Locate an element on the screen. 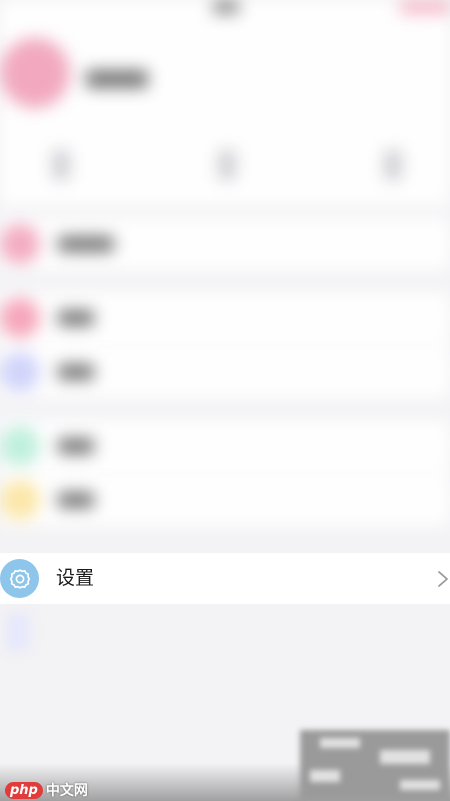 The image size is (450, 801). status-bar-corner is located at coordinates (425, 7).